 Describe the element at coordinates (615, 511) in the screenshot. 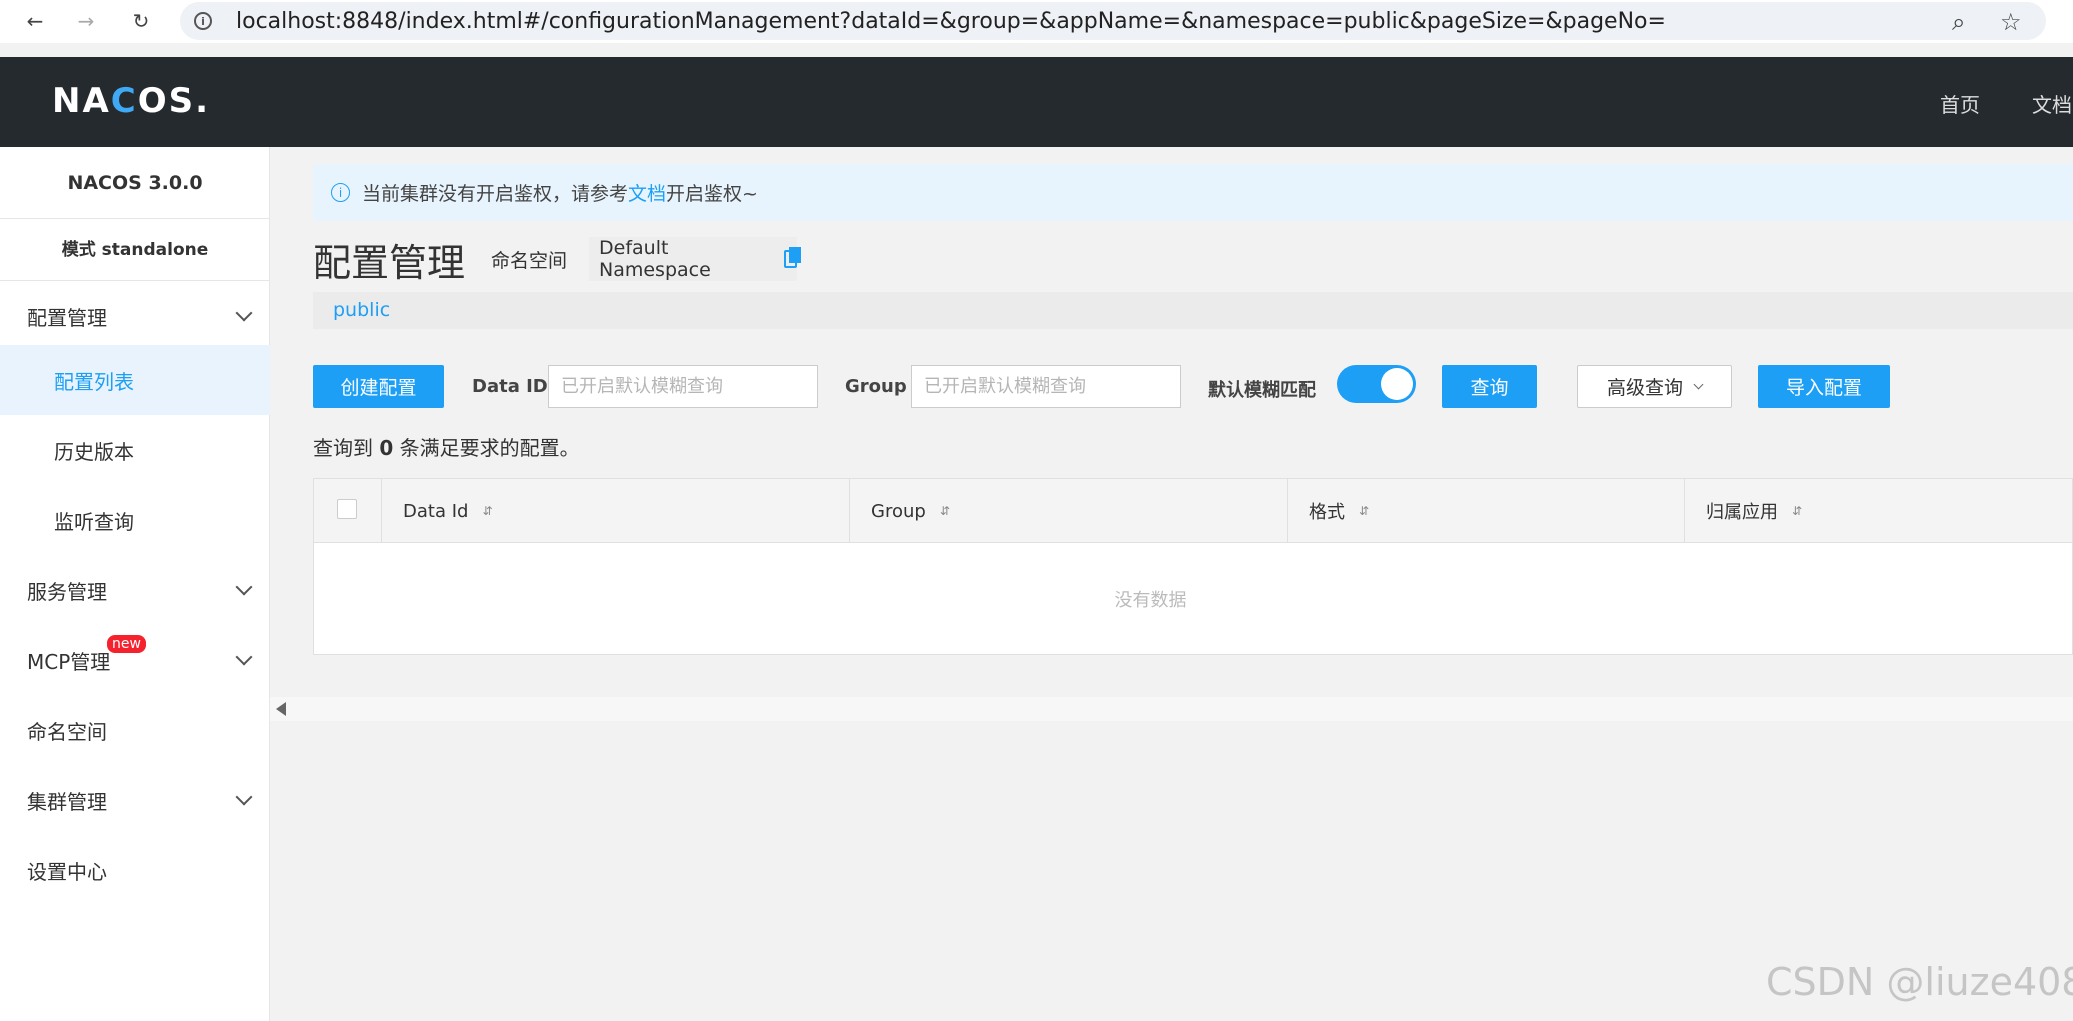

I see `column-header-dataid: Data Id ⇵` at that location.